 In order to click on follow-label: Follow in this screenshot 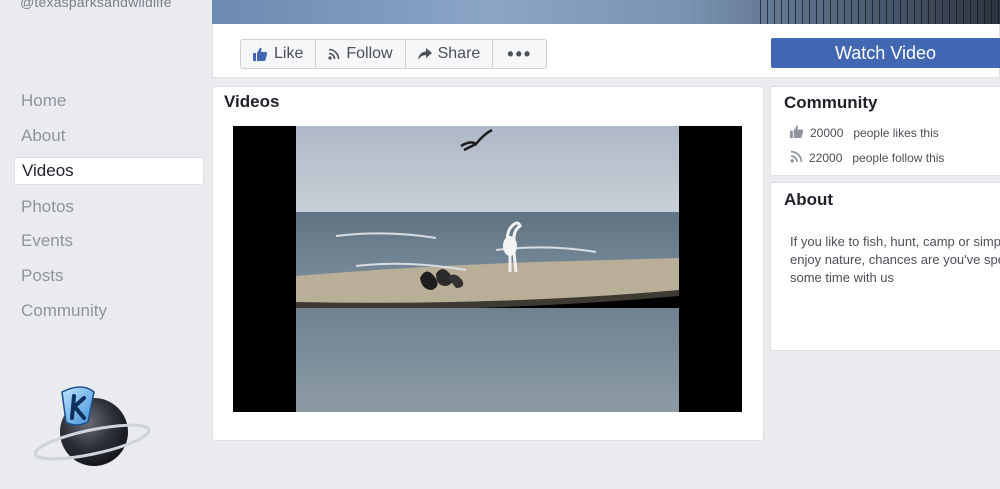, I will do `click(369, 53)`.